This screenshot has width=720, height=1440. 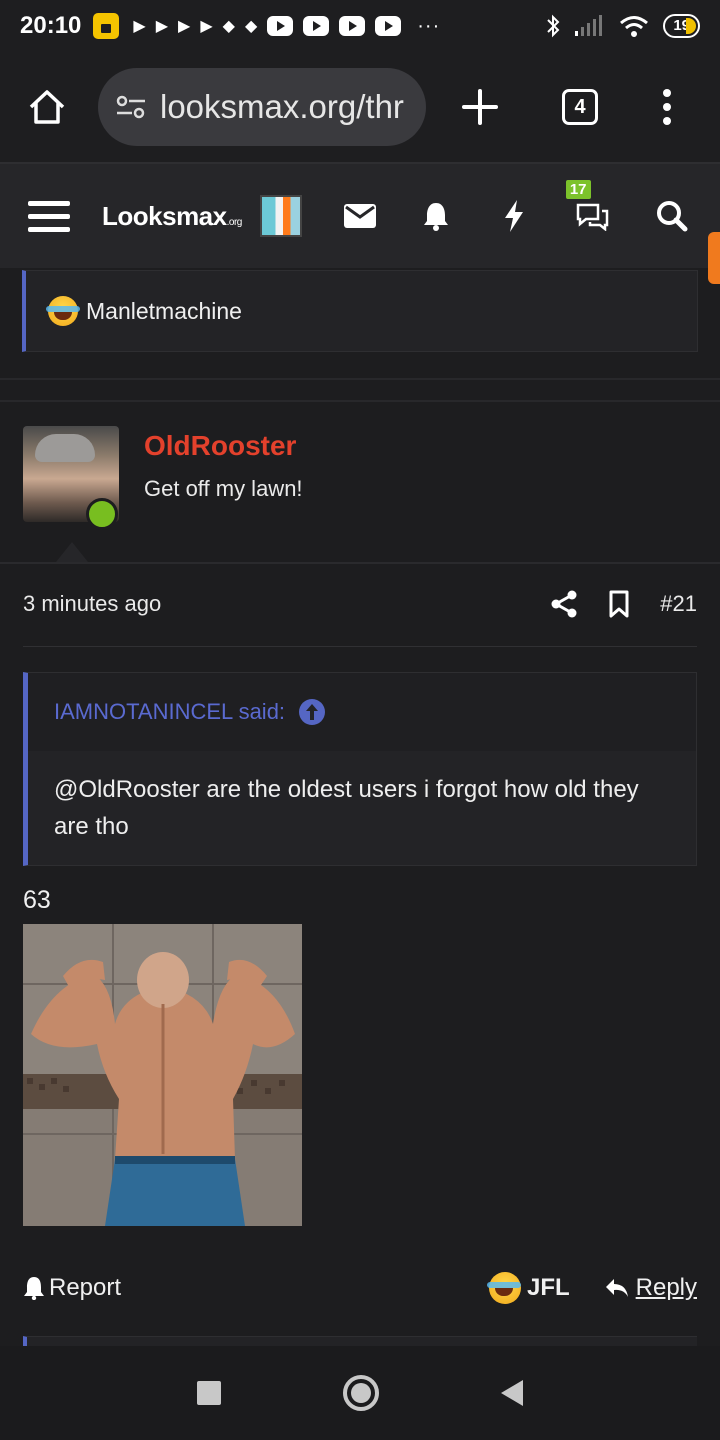 I want to click on signal-icon, so click(x=589, y=25).